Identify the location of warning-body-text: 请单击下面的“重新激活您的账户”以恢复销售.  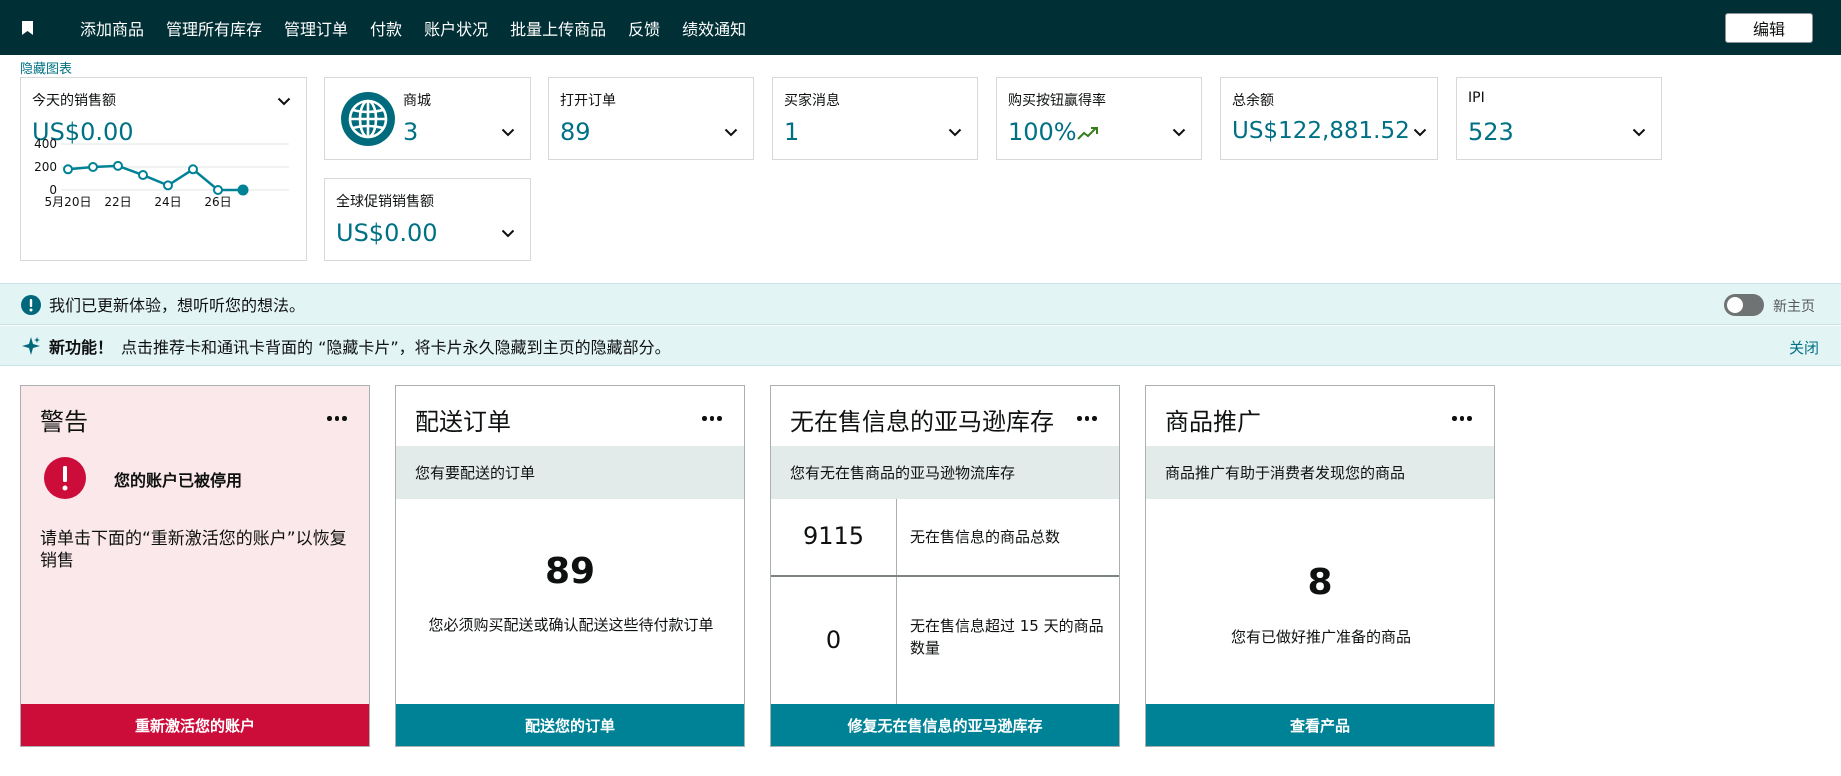
(193, 550).